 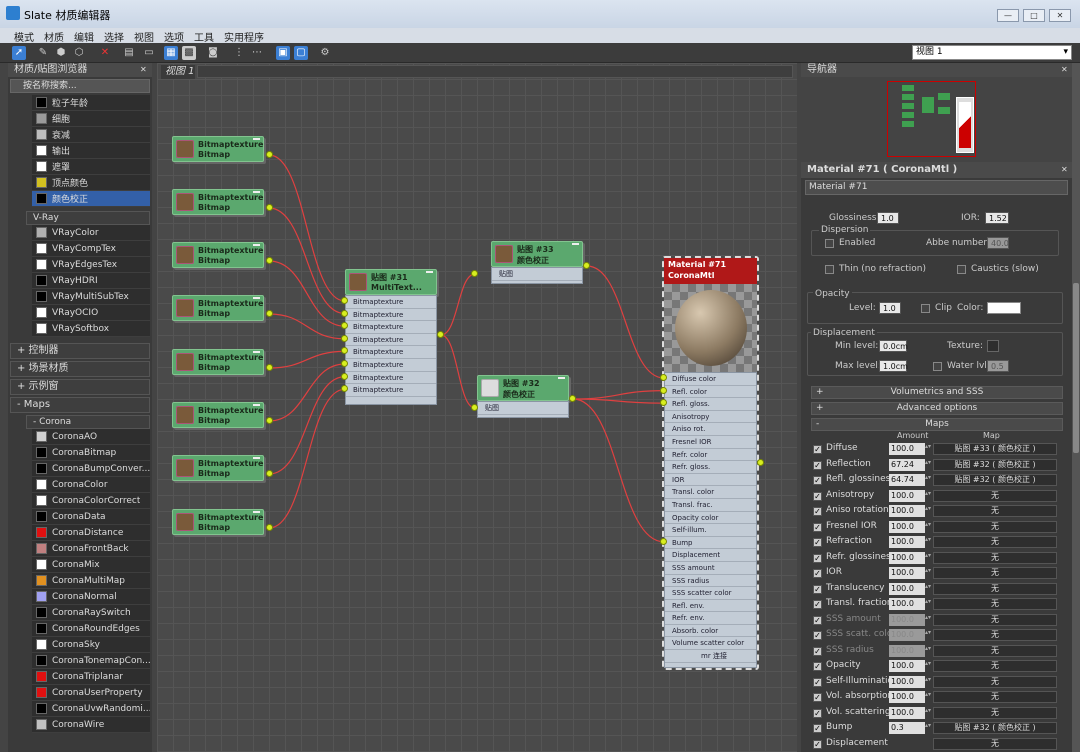 What do you see at coordinates (91, 233) in the screenshot?
I see `browser-item: VRayColor` at bounding box center [91, 233].